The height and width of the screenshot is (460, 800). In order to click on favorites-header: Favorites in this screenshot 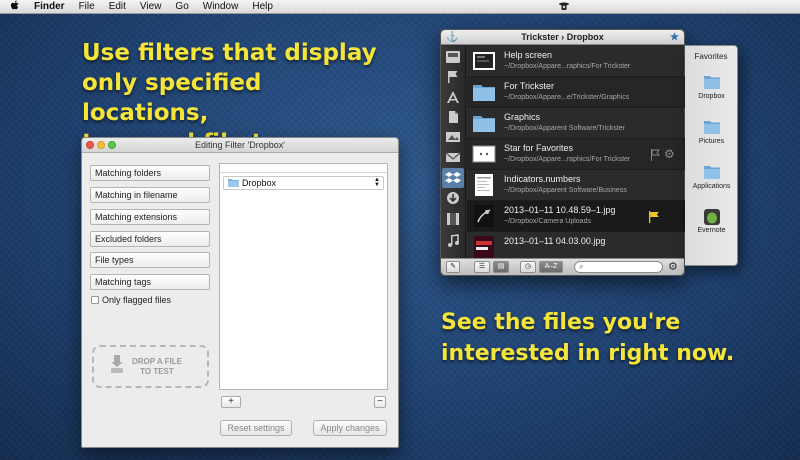, I will do `click(711, 56)`.